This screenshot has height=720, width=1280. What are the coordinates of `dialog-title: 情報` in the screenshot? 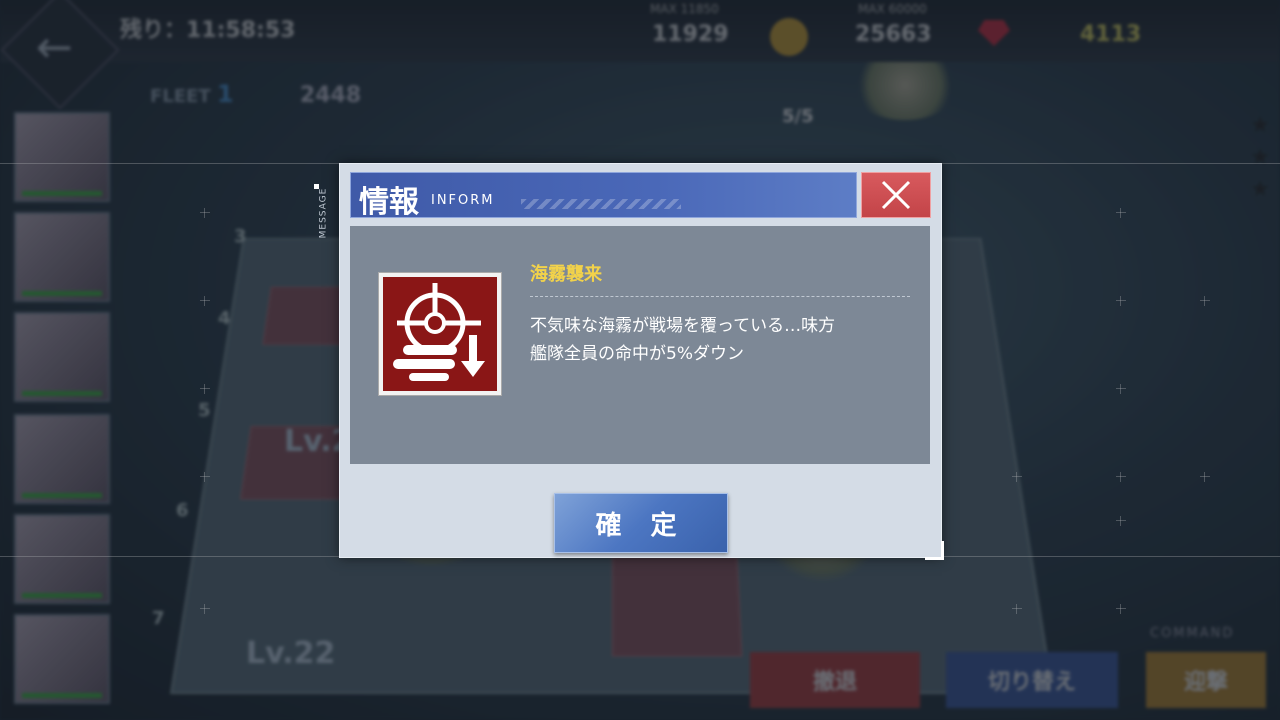 It's located at (389, 202).